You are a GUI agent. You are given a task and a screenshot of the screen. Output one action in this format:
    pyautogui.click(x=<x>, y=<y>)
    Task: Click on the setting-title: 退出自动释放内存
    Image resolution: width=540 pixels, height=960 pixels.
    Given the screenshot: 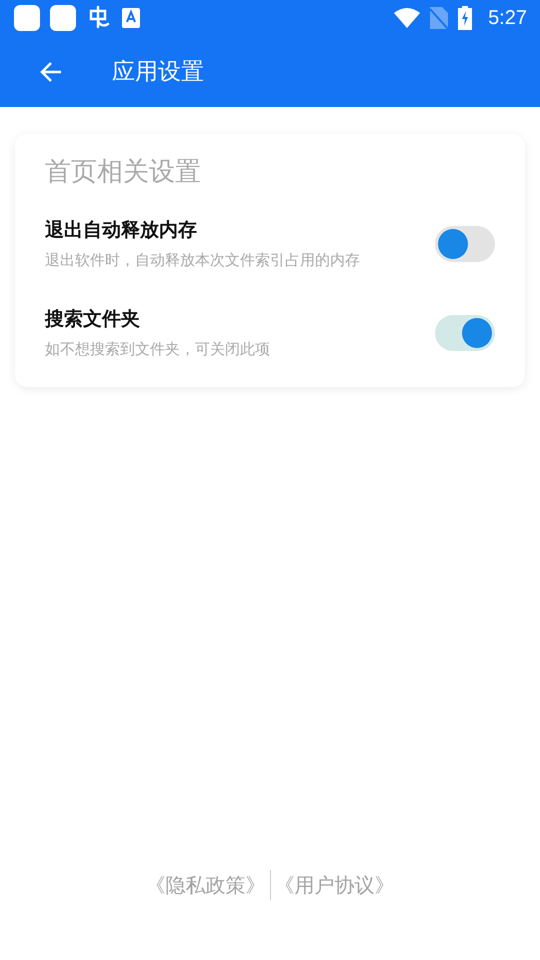 What is the action you would take?
    pyautogui.click(x=121, y=230)
    